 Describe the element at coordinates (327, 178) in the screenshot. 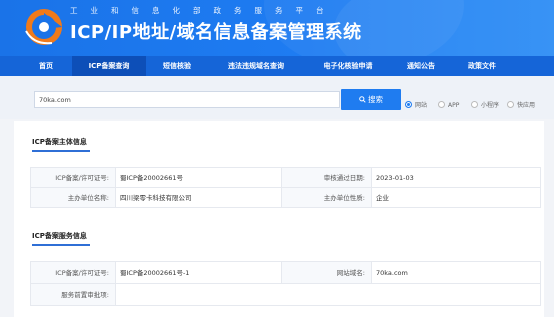

I see `table-label: 审核通过日期:` at that location.